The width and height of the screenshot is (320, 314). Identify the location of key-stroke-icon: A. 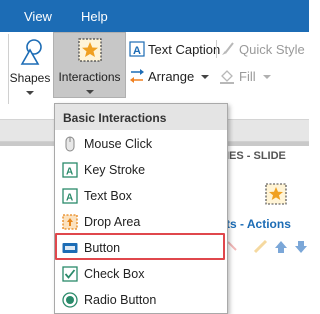
(70, 170).